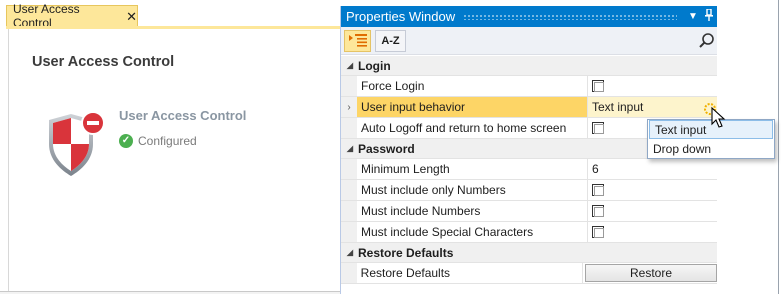 This screenshot has height=294, width=781. I want to click on document-tabstrip: User Access Control ✕, so click(170, 15).